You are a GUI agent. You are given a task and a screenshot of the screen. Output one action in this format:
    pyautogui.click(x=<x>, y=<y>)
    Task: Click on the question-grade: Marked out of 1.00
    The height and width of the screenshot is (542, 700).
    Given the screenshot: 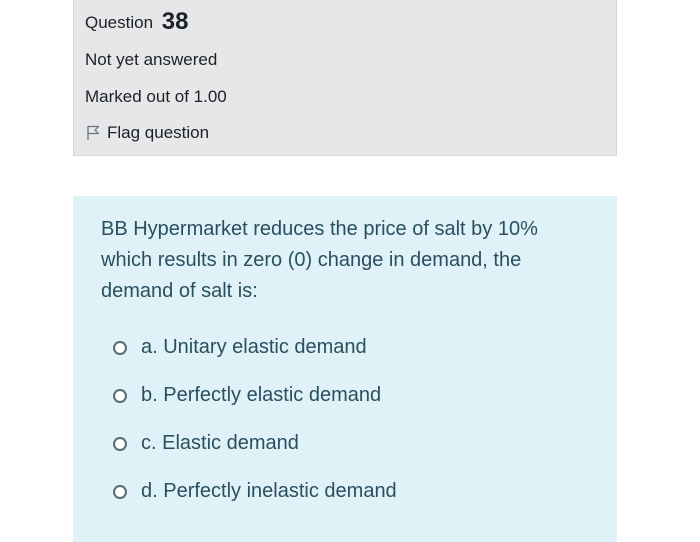 What is the action you would take?
    pyautogui.click(x=156, y=96)
    